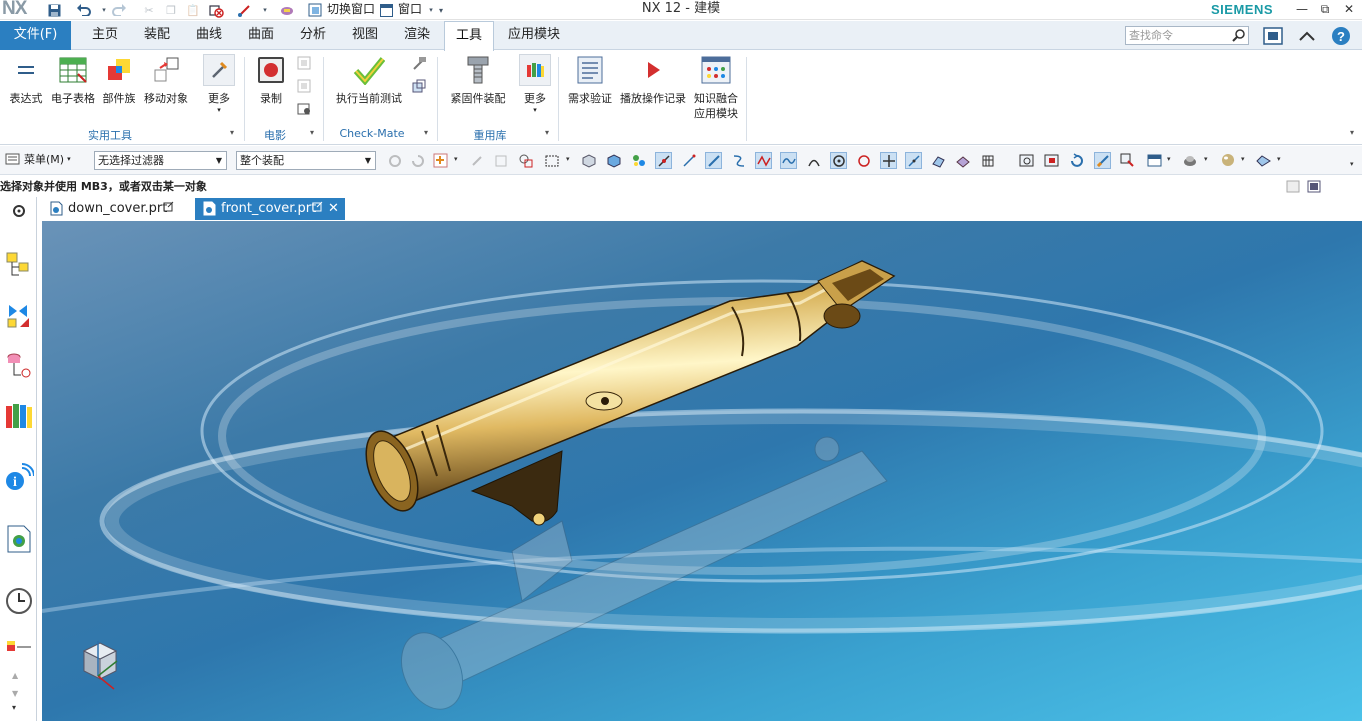  Describe the element at coordinates (500, 160) in the screenshot. I see `select-face-icon` at that location.